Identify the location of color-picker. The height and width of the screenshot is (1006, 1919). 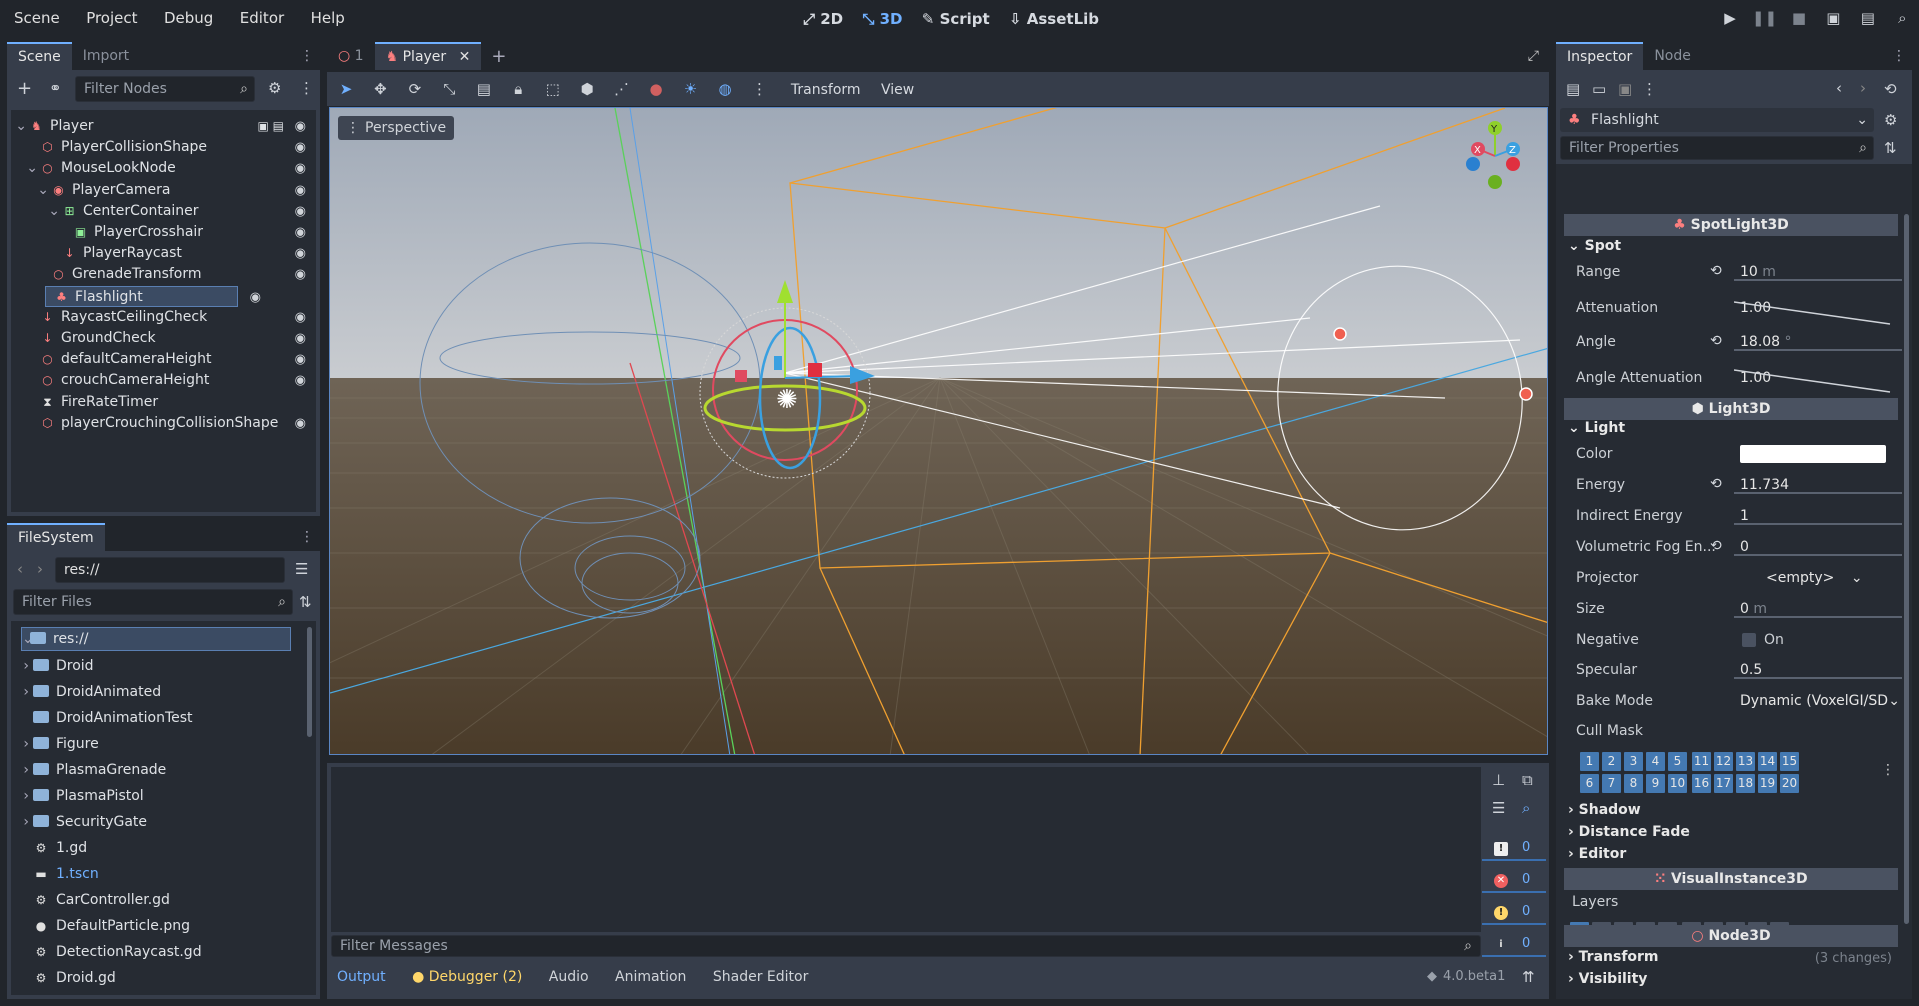
(1813, 454).